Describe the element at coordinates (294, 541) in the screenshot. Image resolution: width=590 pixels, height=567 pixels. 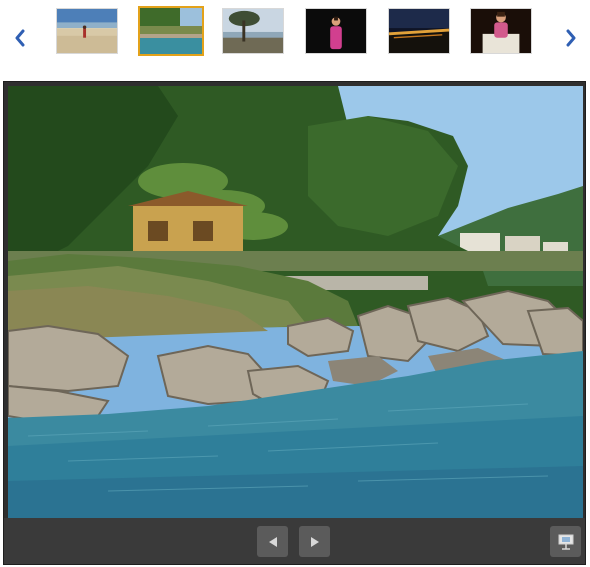
I see `viewer-control-bar` at that location.